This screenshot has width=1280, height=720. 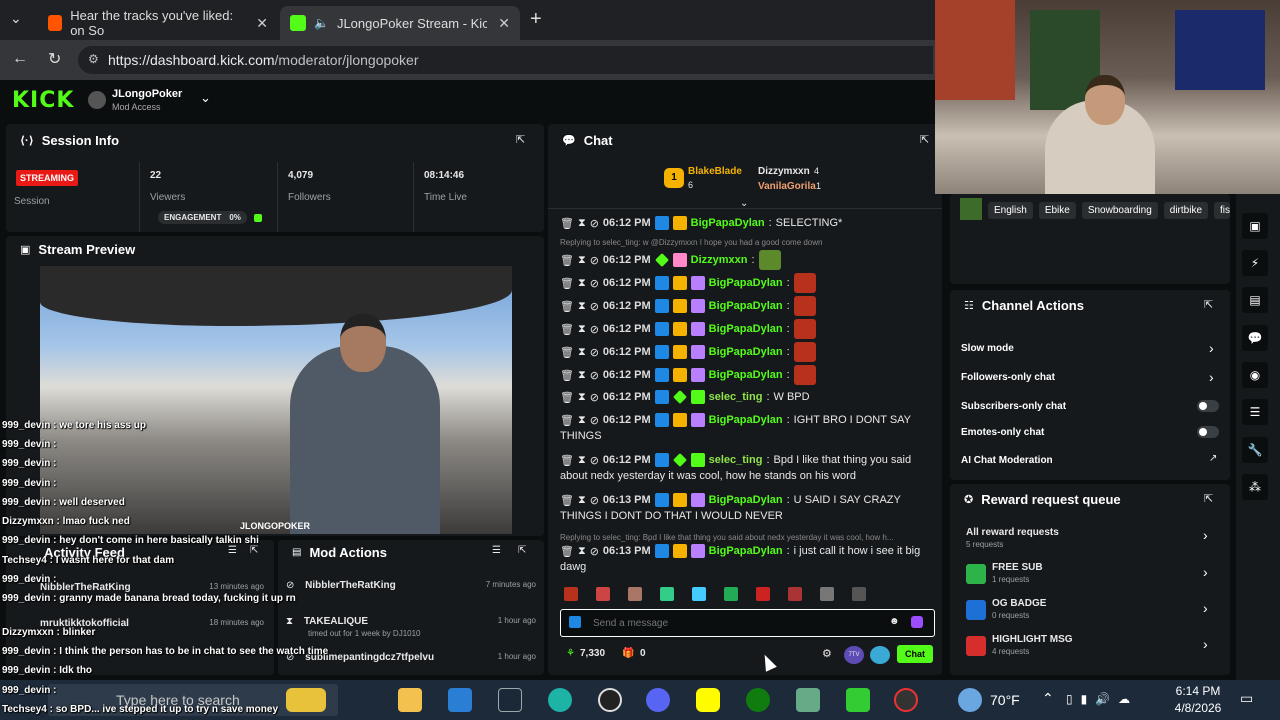 What do you see at coordinates (708, 700) in the screenshot?
I see `snapchat-icon` at bounding box center [708, 700].